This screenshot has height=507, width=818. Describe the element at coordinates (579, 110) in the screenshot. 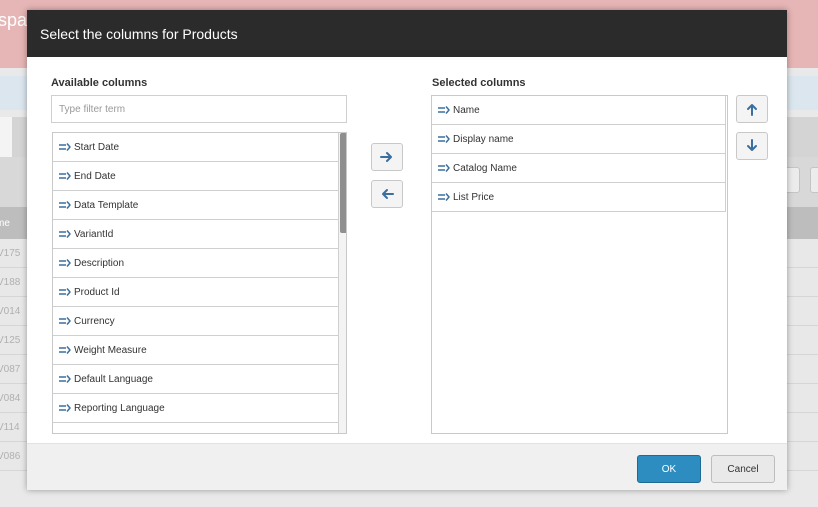

I see `column-list-item: Name` at that location.